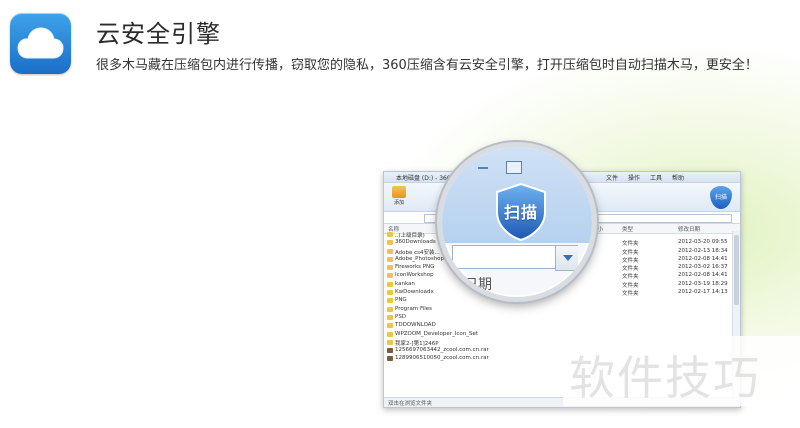 The image size is (800, 428). What do you see at coordinates (399, 192) in the screenshot?
I see `add-icon` at bounding box center [399, 192].